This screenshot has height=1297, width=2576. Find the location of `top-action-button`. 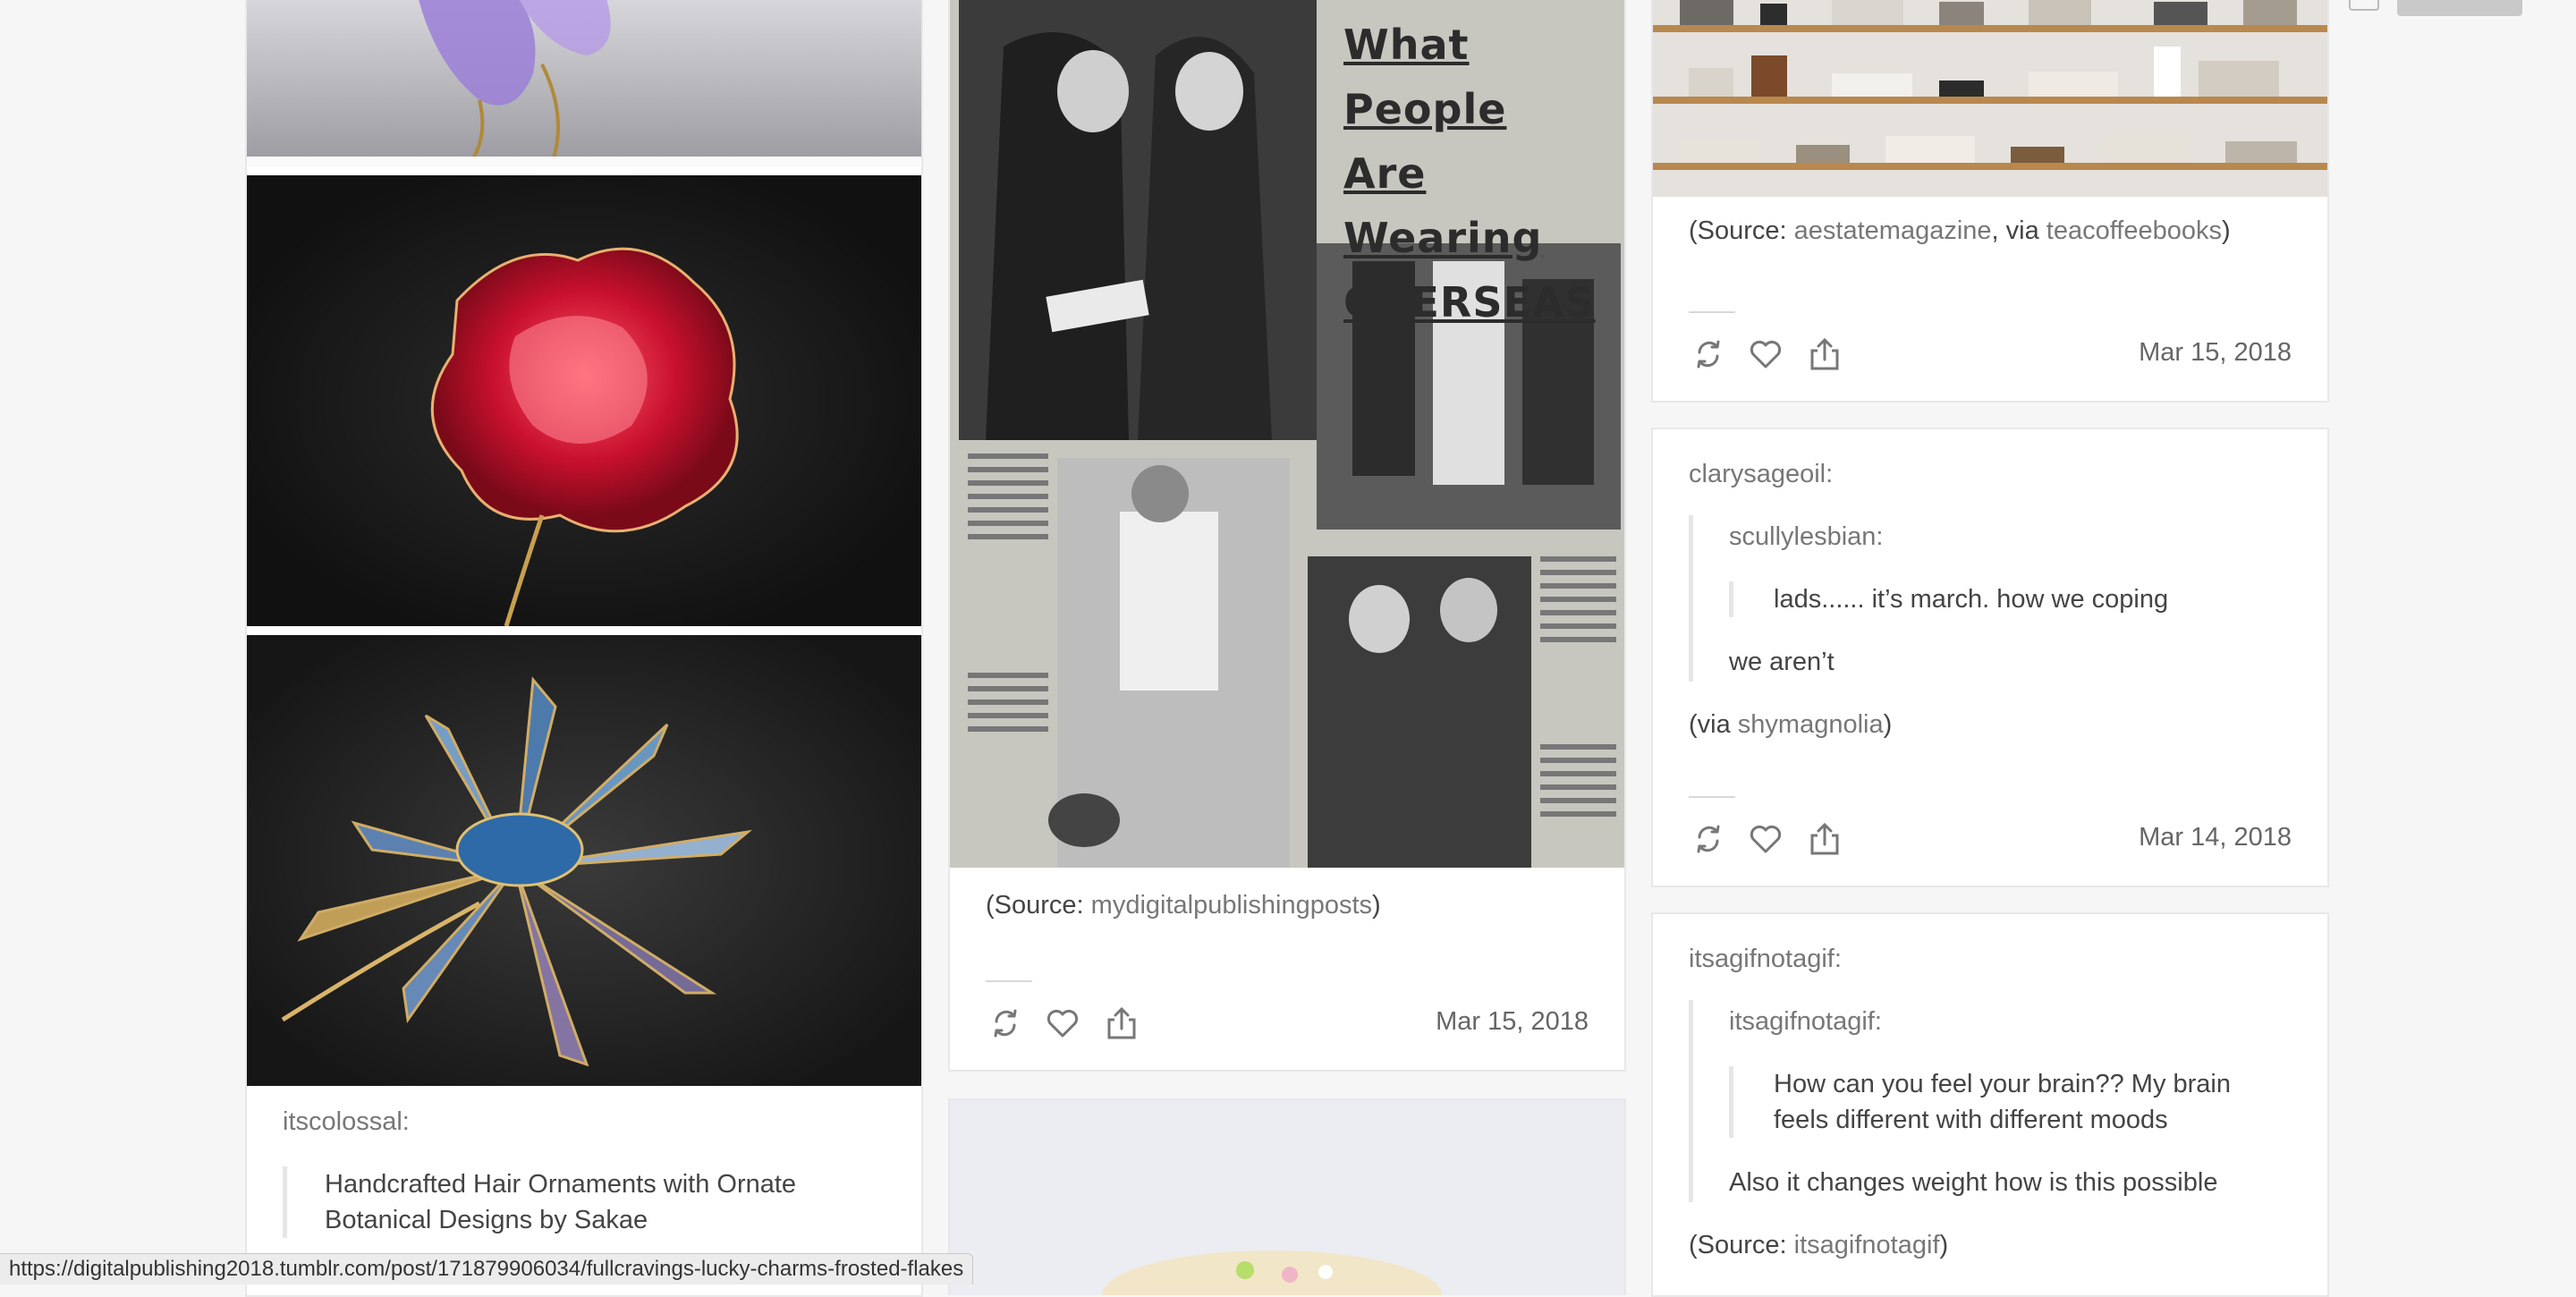

top-action-button is located at coordinates (2459, 8).